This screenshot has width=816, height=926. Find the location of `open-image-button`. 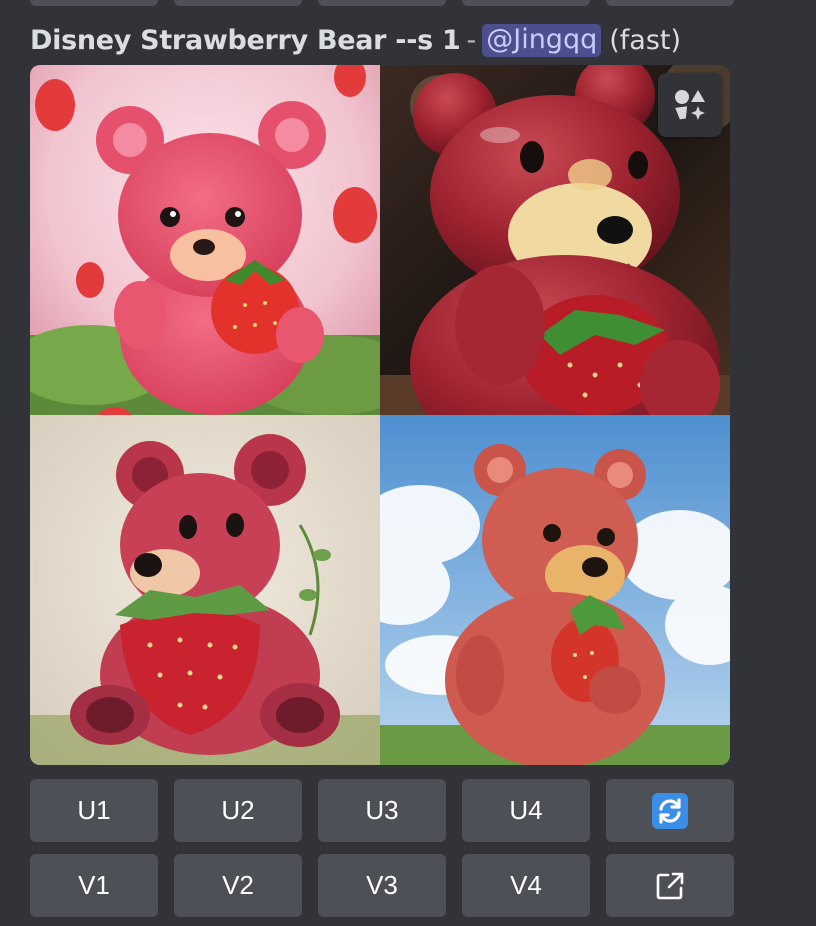

open-image-button is located at coordinates (690, 105).